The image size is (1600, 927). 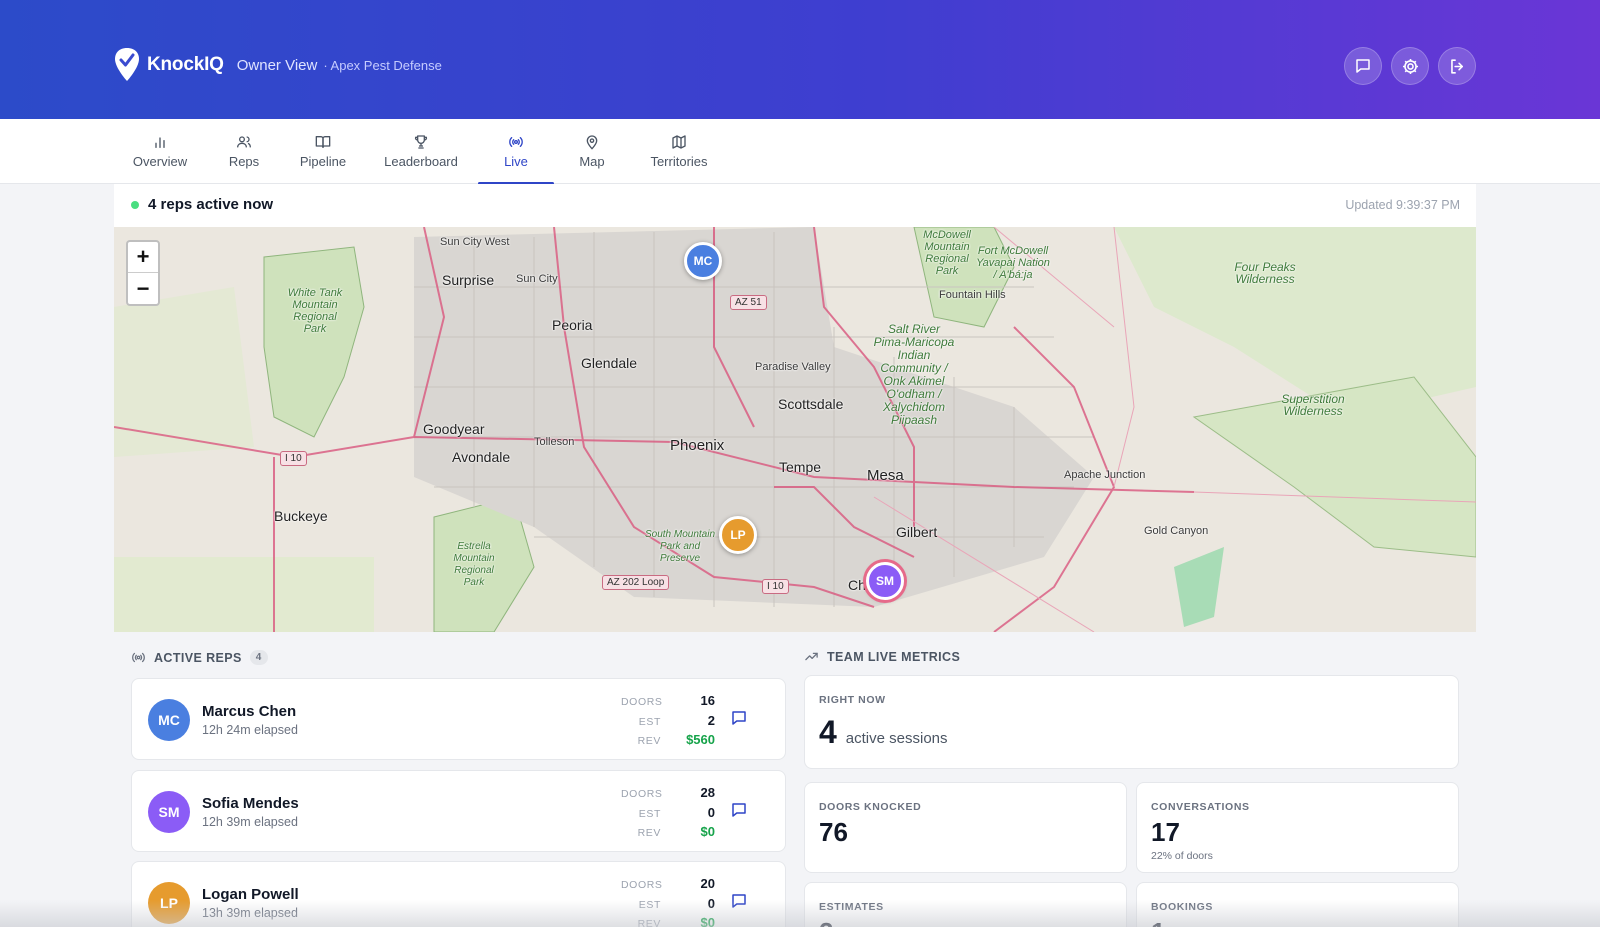 What do you see at coordinates (211, 204) in the screenshot?
I see `active-reps-status: 4 reps active now` at bounding box center [211, 204].